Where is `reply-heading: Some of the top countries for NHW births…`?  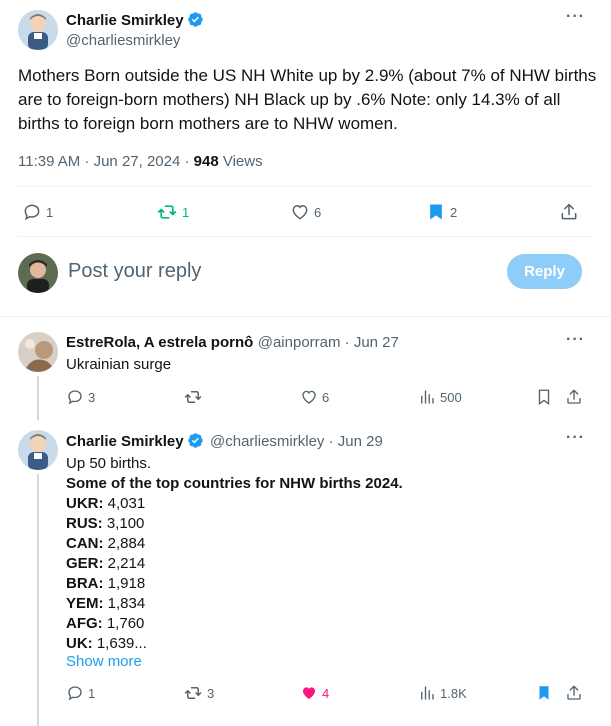 reply-heading: Some of the top countries for NHW births… is located at coordinates (234, 483).